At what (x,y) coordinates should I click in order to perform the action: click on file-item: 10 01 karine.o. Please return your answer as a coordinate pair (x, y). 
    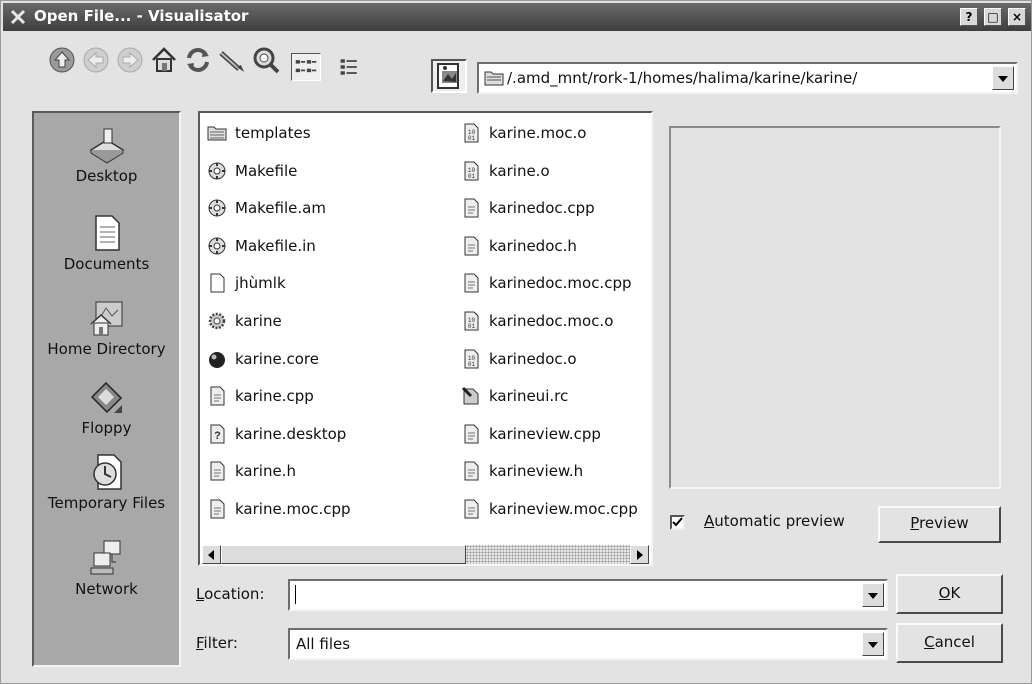
    Looking at the image, I should click on (505, 171).